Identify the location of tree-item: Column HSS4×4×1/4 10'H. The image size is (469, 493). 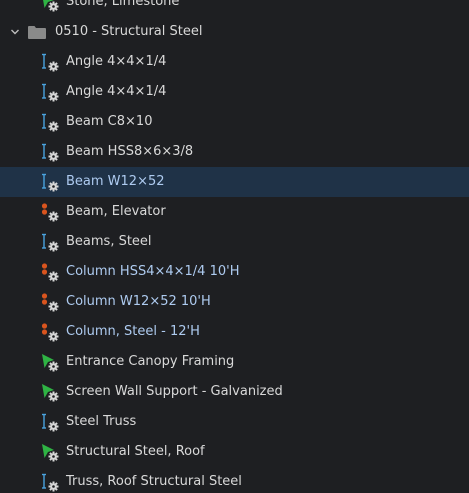
(234, 272).